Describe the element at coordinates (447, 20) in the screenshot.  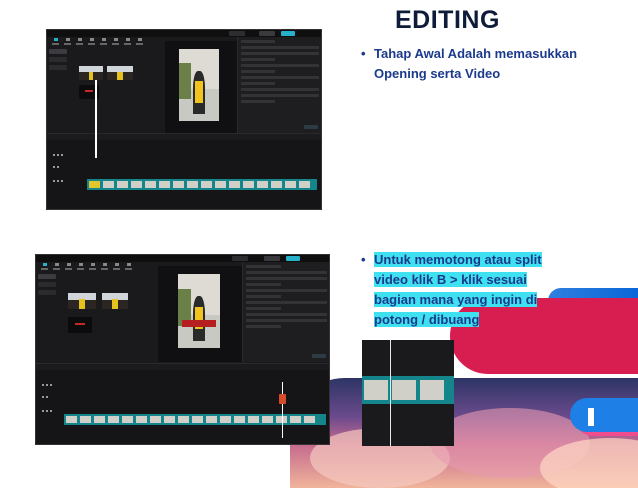
I see `slide-title: EDITING` at that location.